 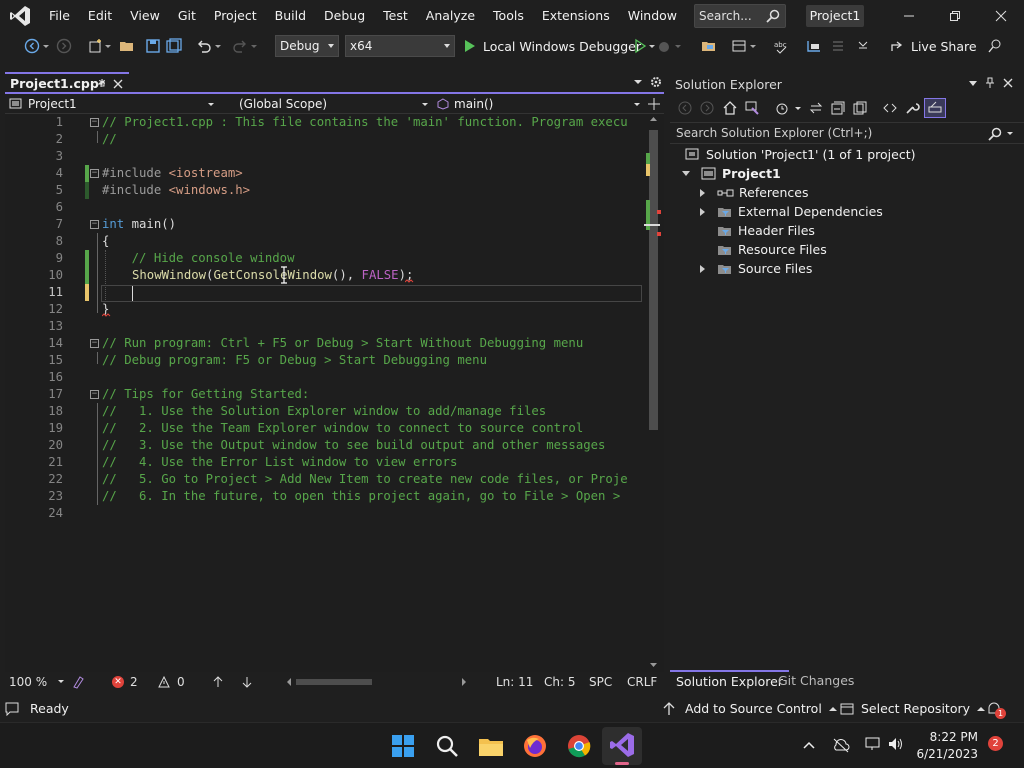 I want to click on show-hidden-icons-chevron-icon, so click(x=809, y=745).